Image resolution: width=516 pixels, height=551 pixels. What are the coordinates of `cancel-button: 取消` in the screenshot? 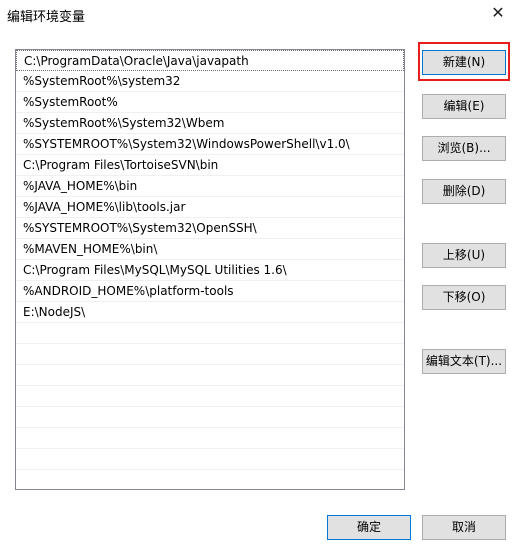 It's located at (464, 527).